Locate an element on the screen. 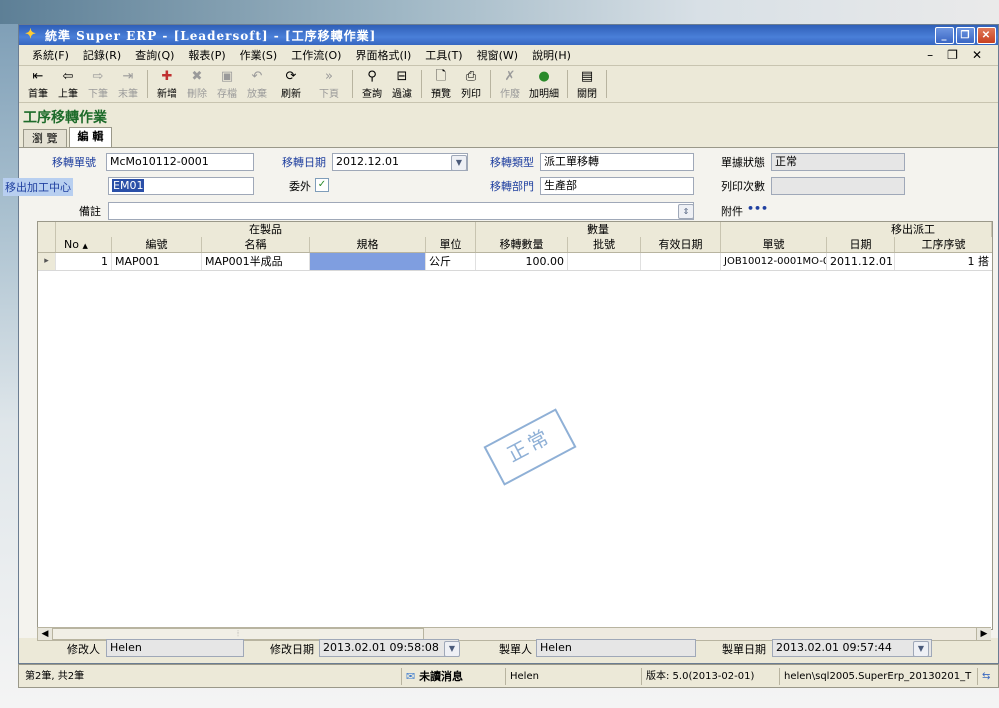 The height and width of the screenshot is (708, 999). col-seq: 工序序號 is located at coordinates (943, 244).